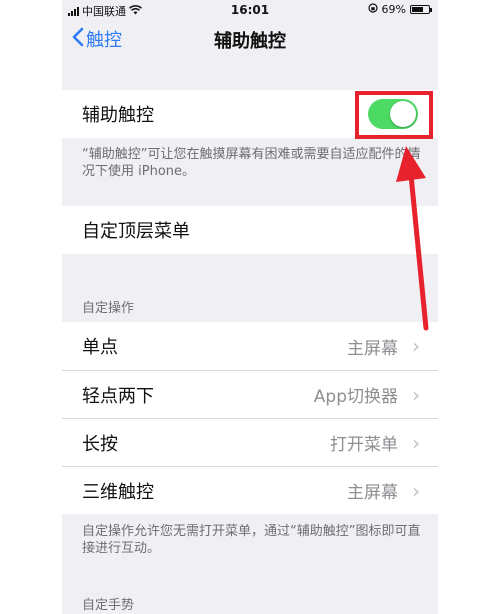 The image size is (500, 614). I want to click on action-row-3d-touch: 三维触控 主屏幕 ›, so click(250, 490).